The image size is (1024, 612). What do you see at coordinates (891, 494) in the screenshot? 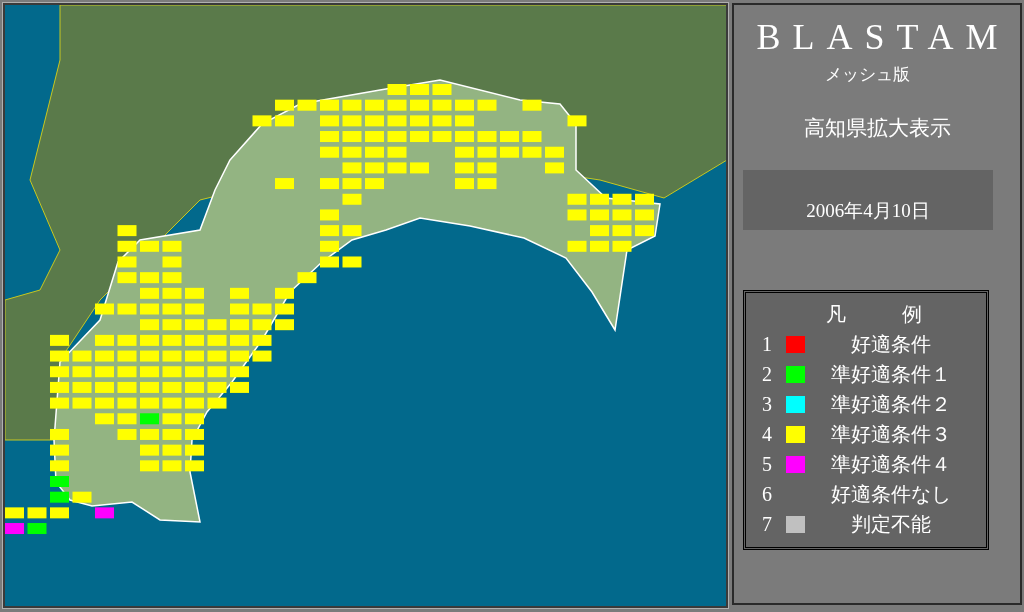
I see `legend-label: 好適条件なし` at bounding box center [891, 494].